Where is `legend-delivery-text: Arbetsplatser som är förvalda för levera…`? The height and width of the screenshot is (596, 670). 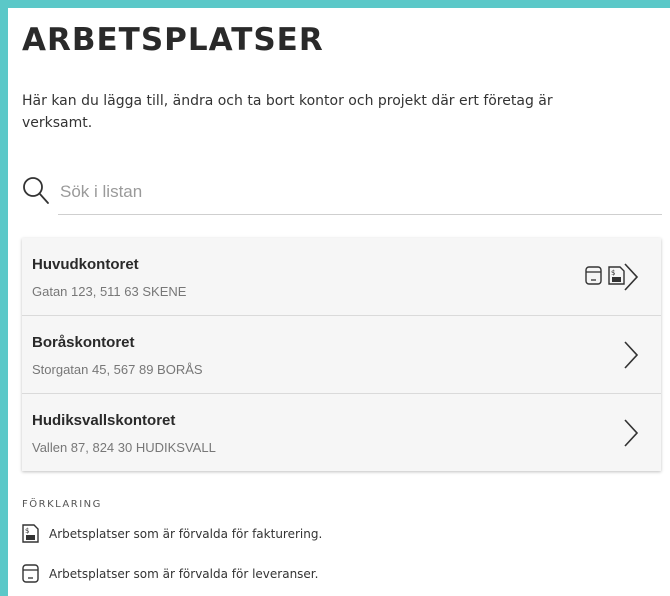 legend-delivery-text: Arbetsplatser som är förvalda för levera… is located at coordinates (184, 573).